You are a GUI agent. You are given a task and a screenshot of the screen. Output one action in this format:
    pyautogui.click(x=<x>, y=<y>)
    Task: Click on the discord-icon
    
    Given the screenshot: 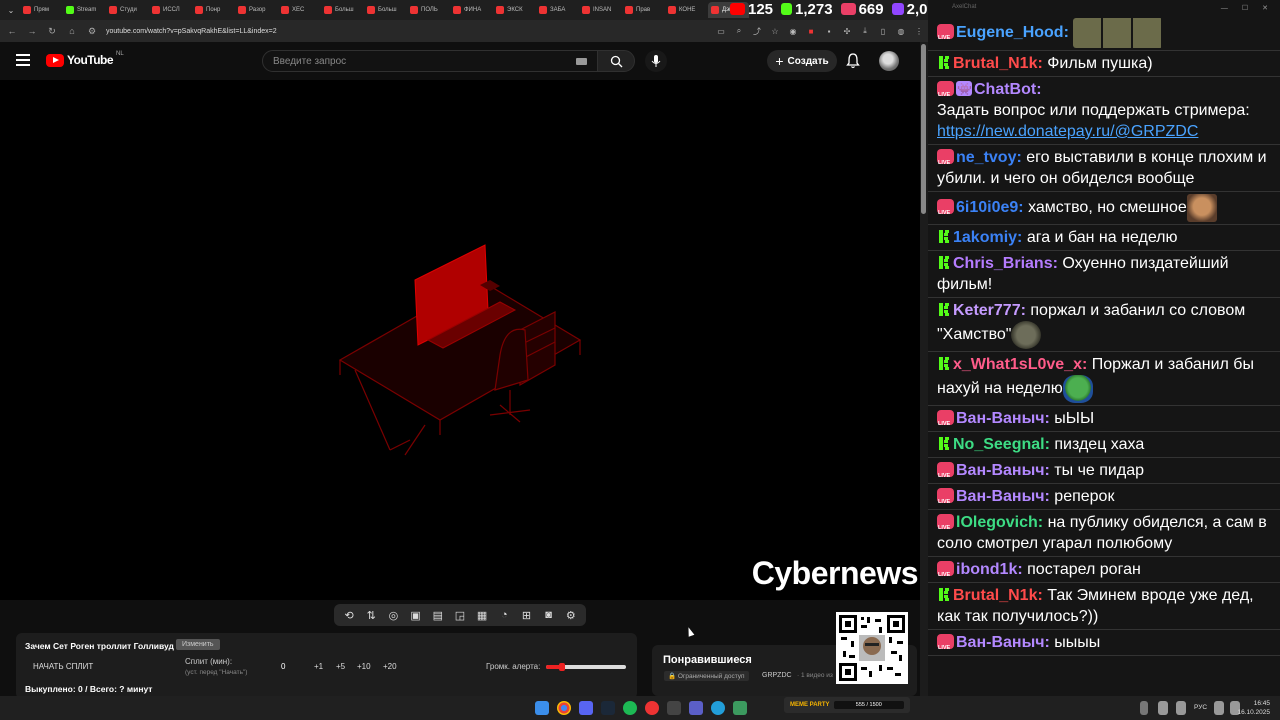 What is the action you would take?
    pyautogui.click(x=586, y=708)
    